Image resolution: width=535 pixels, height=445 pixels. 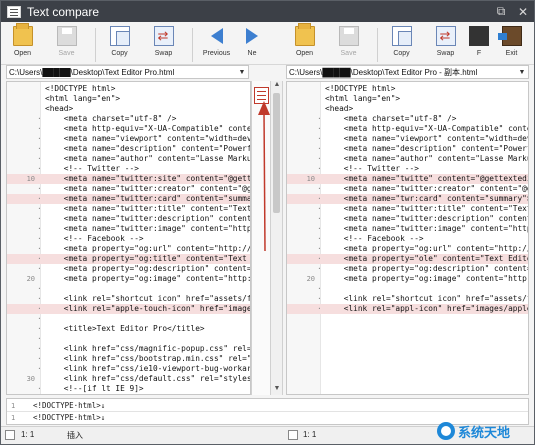 What do you see at coordinates (66, 53) in the screenshot?
I see `left-save-label: Save` at bounding box center [66, 53].